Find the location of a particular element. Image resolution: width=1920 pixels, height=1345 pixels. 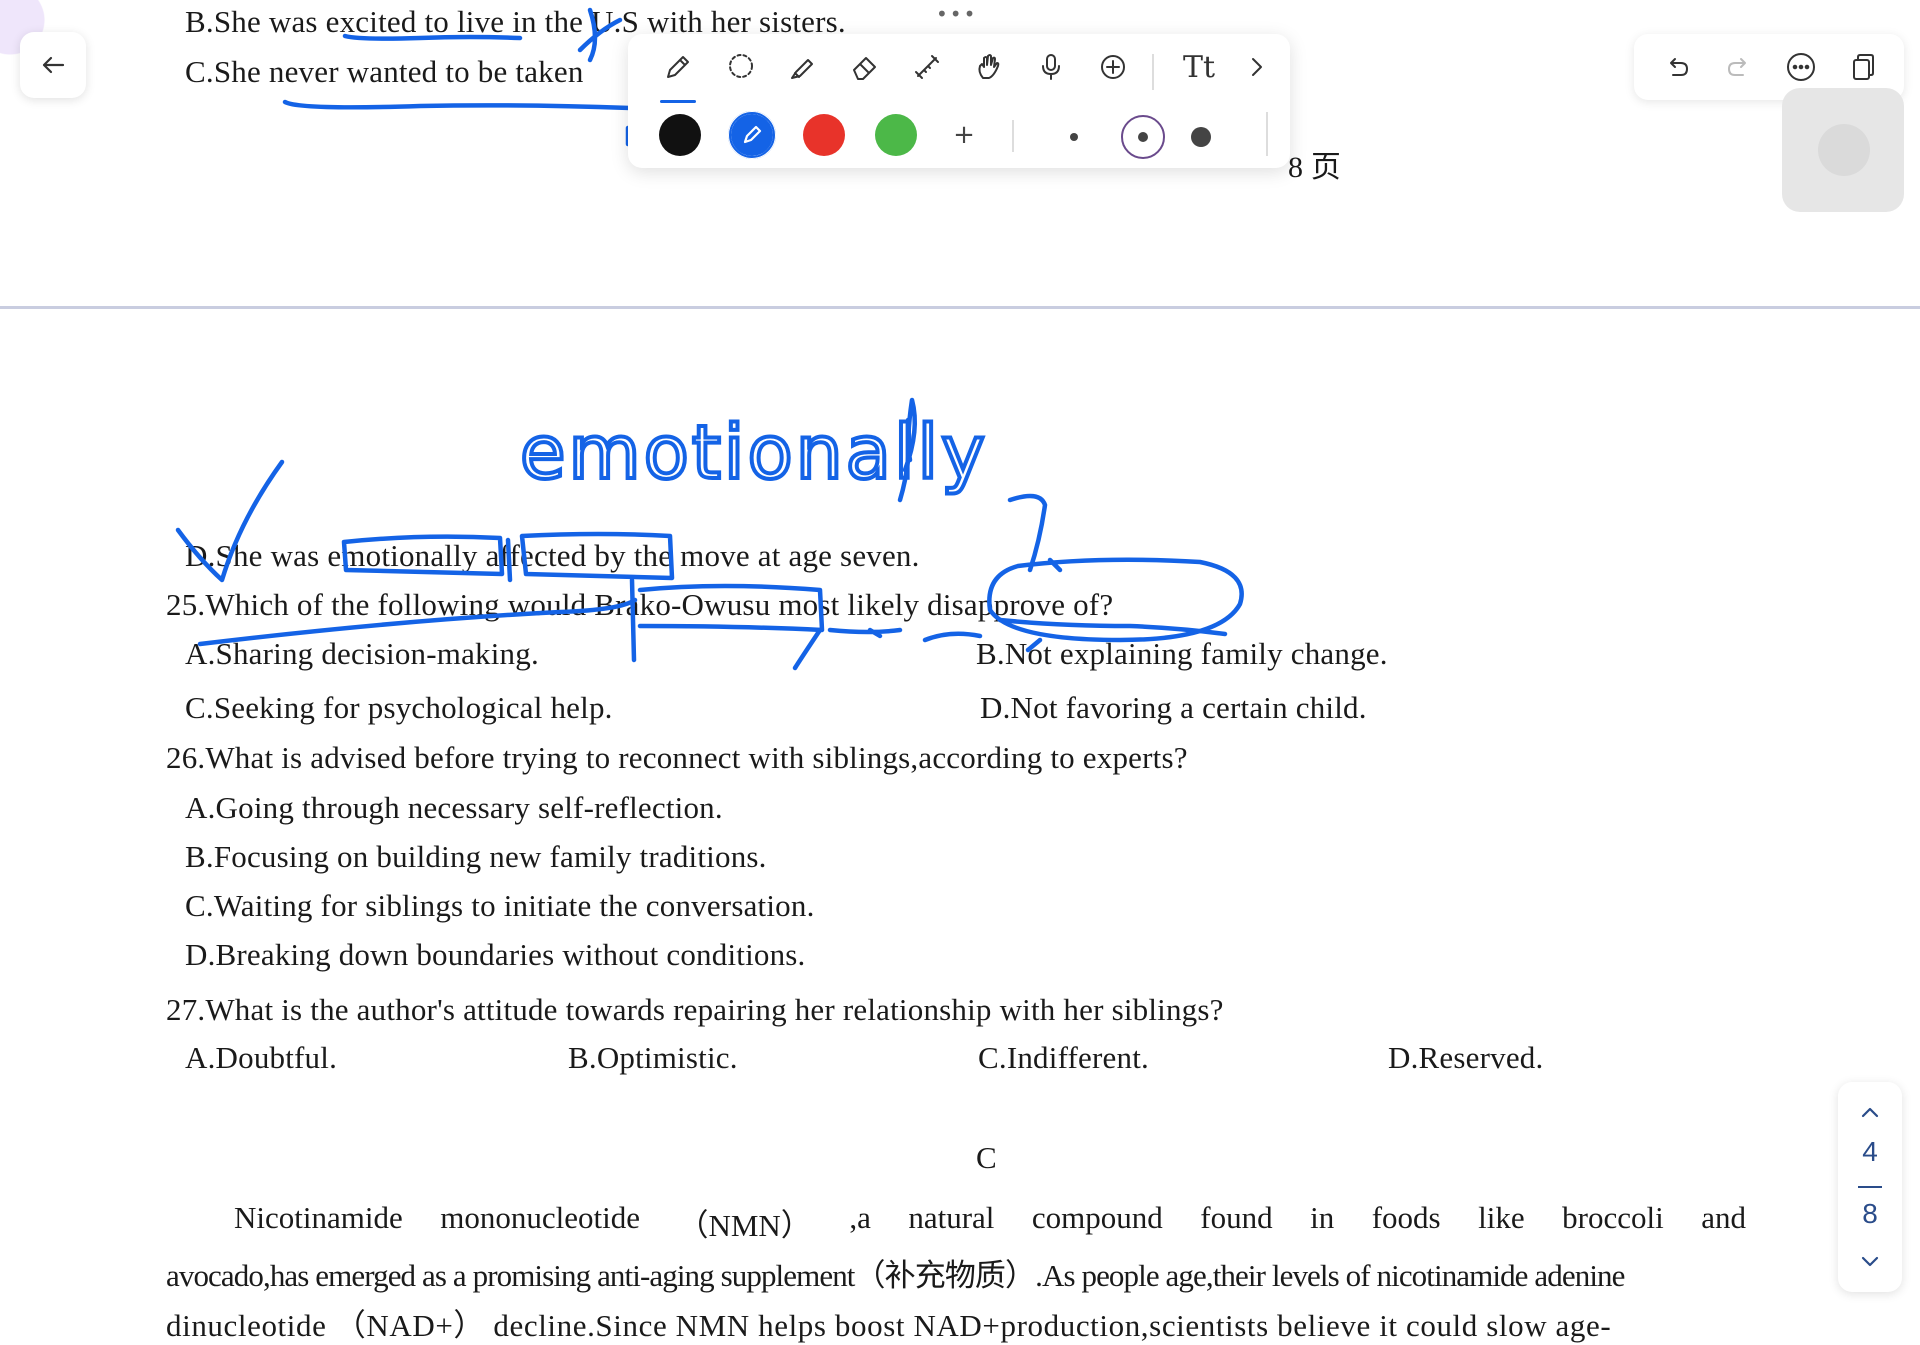

undo-icon is located at coordinates (1679, 67).